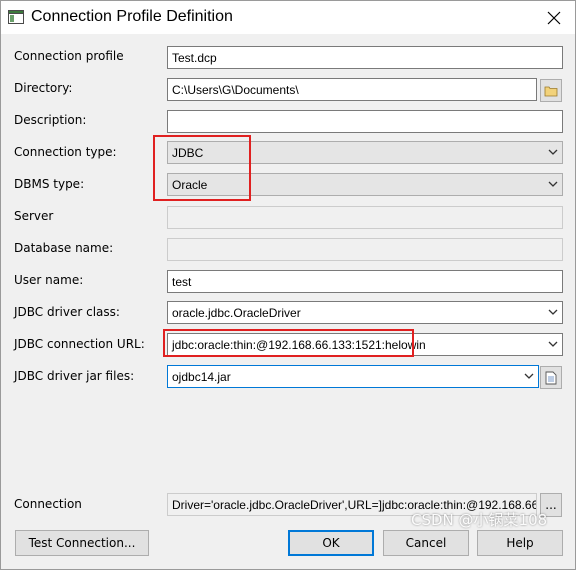  What do you see at coordinates (67, 312) in the screenshot?
I see `jdbc-driver-class-label: JDBC driver class:` at bounding box center [67, 312].